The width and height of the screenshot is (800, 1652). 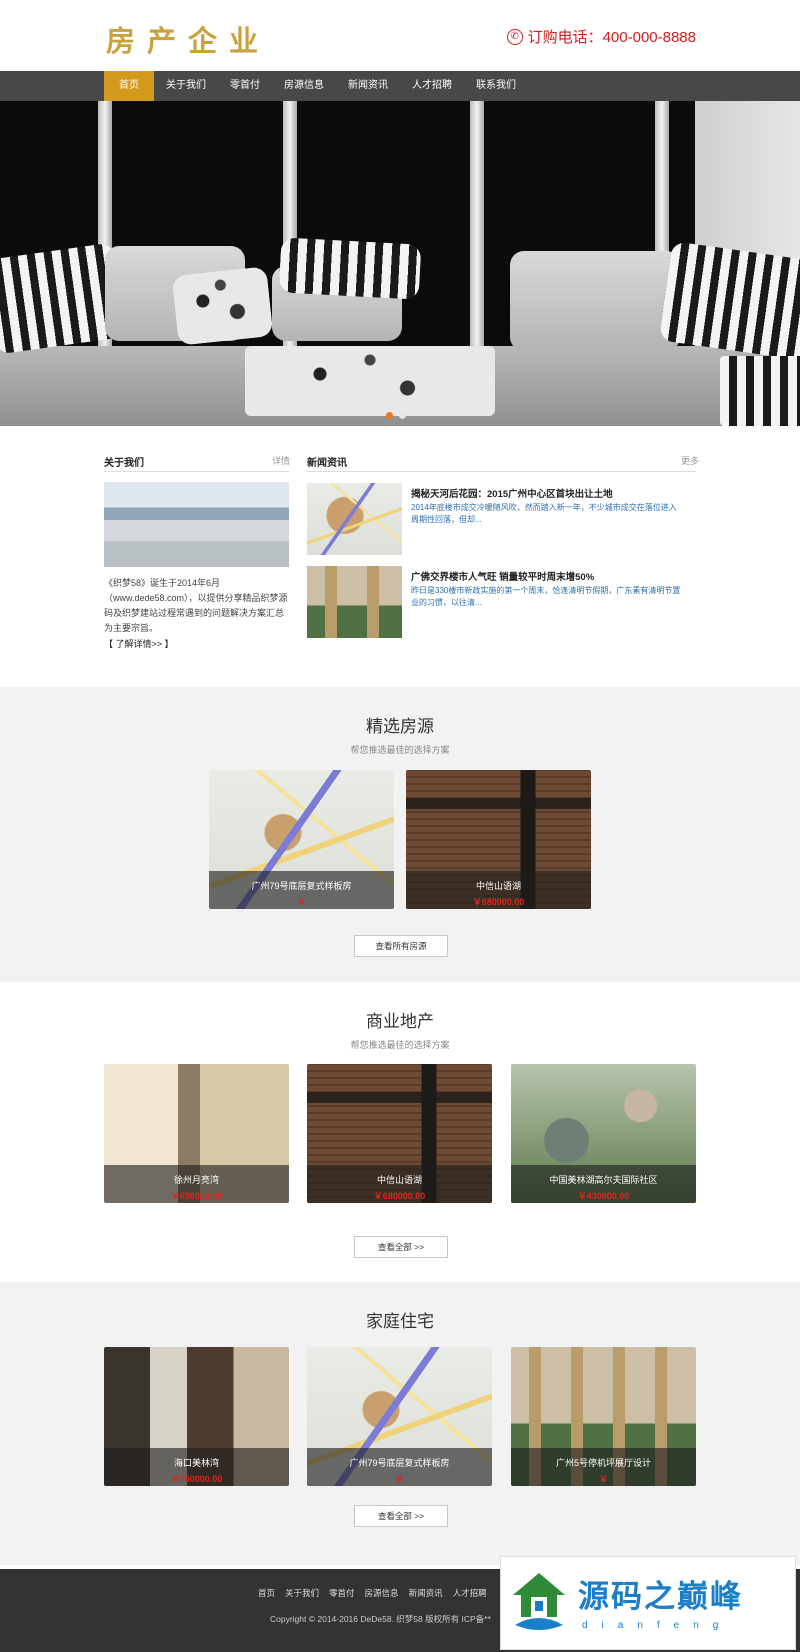 What do you see at coordinates (196, 524) in the screenshot?
I see `about-image` at bounding box center [196, 524].